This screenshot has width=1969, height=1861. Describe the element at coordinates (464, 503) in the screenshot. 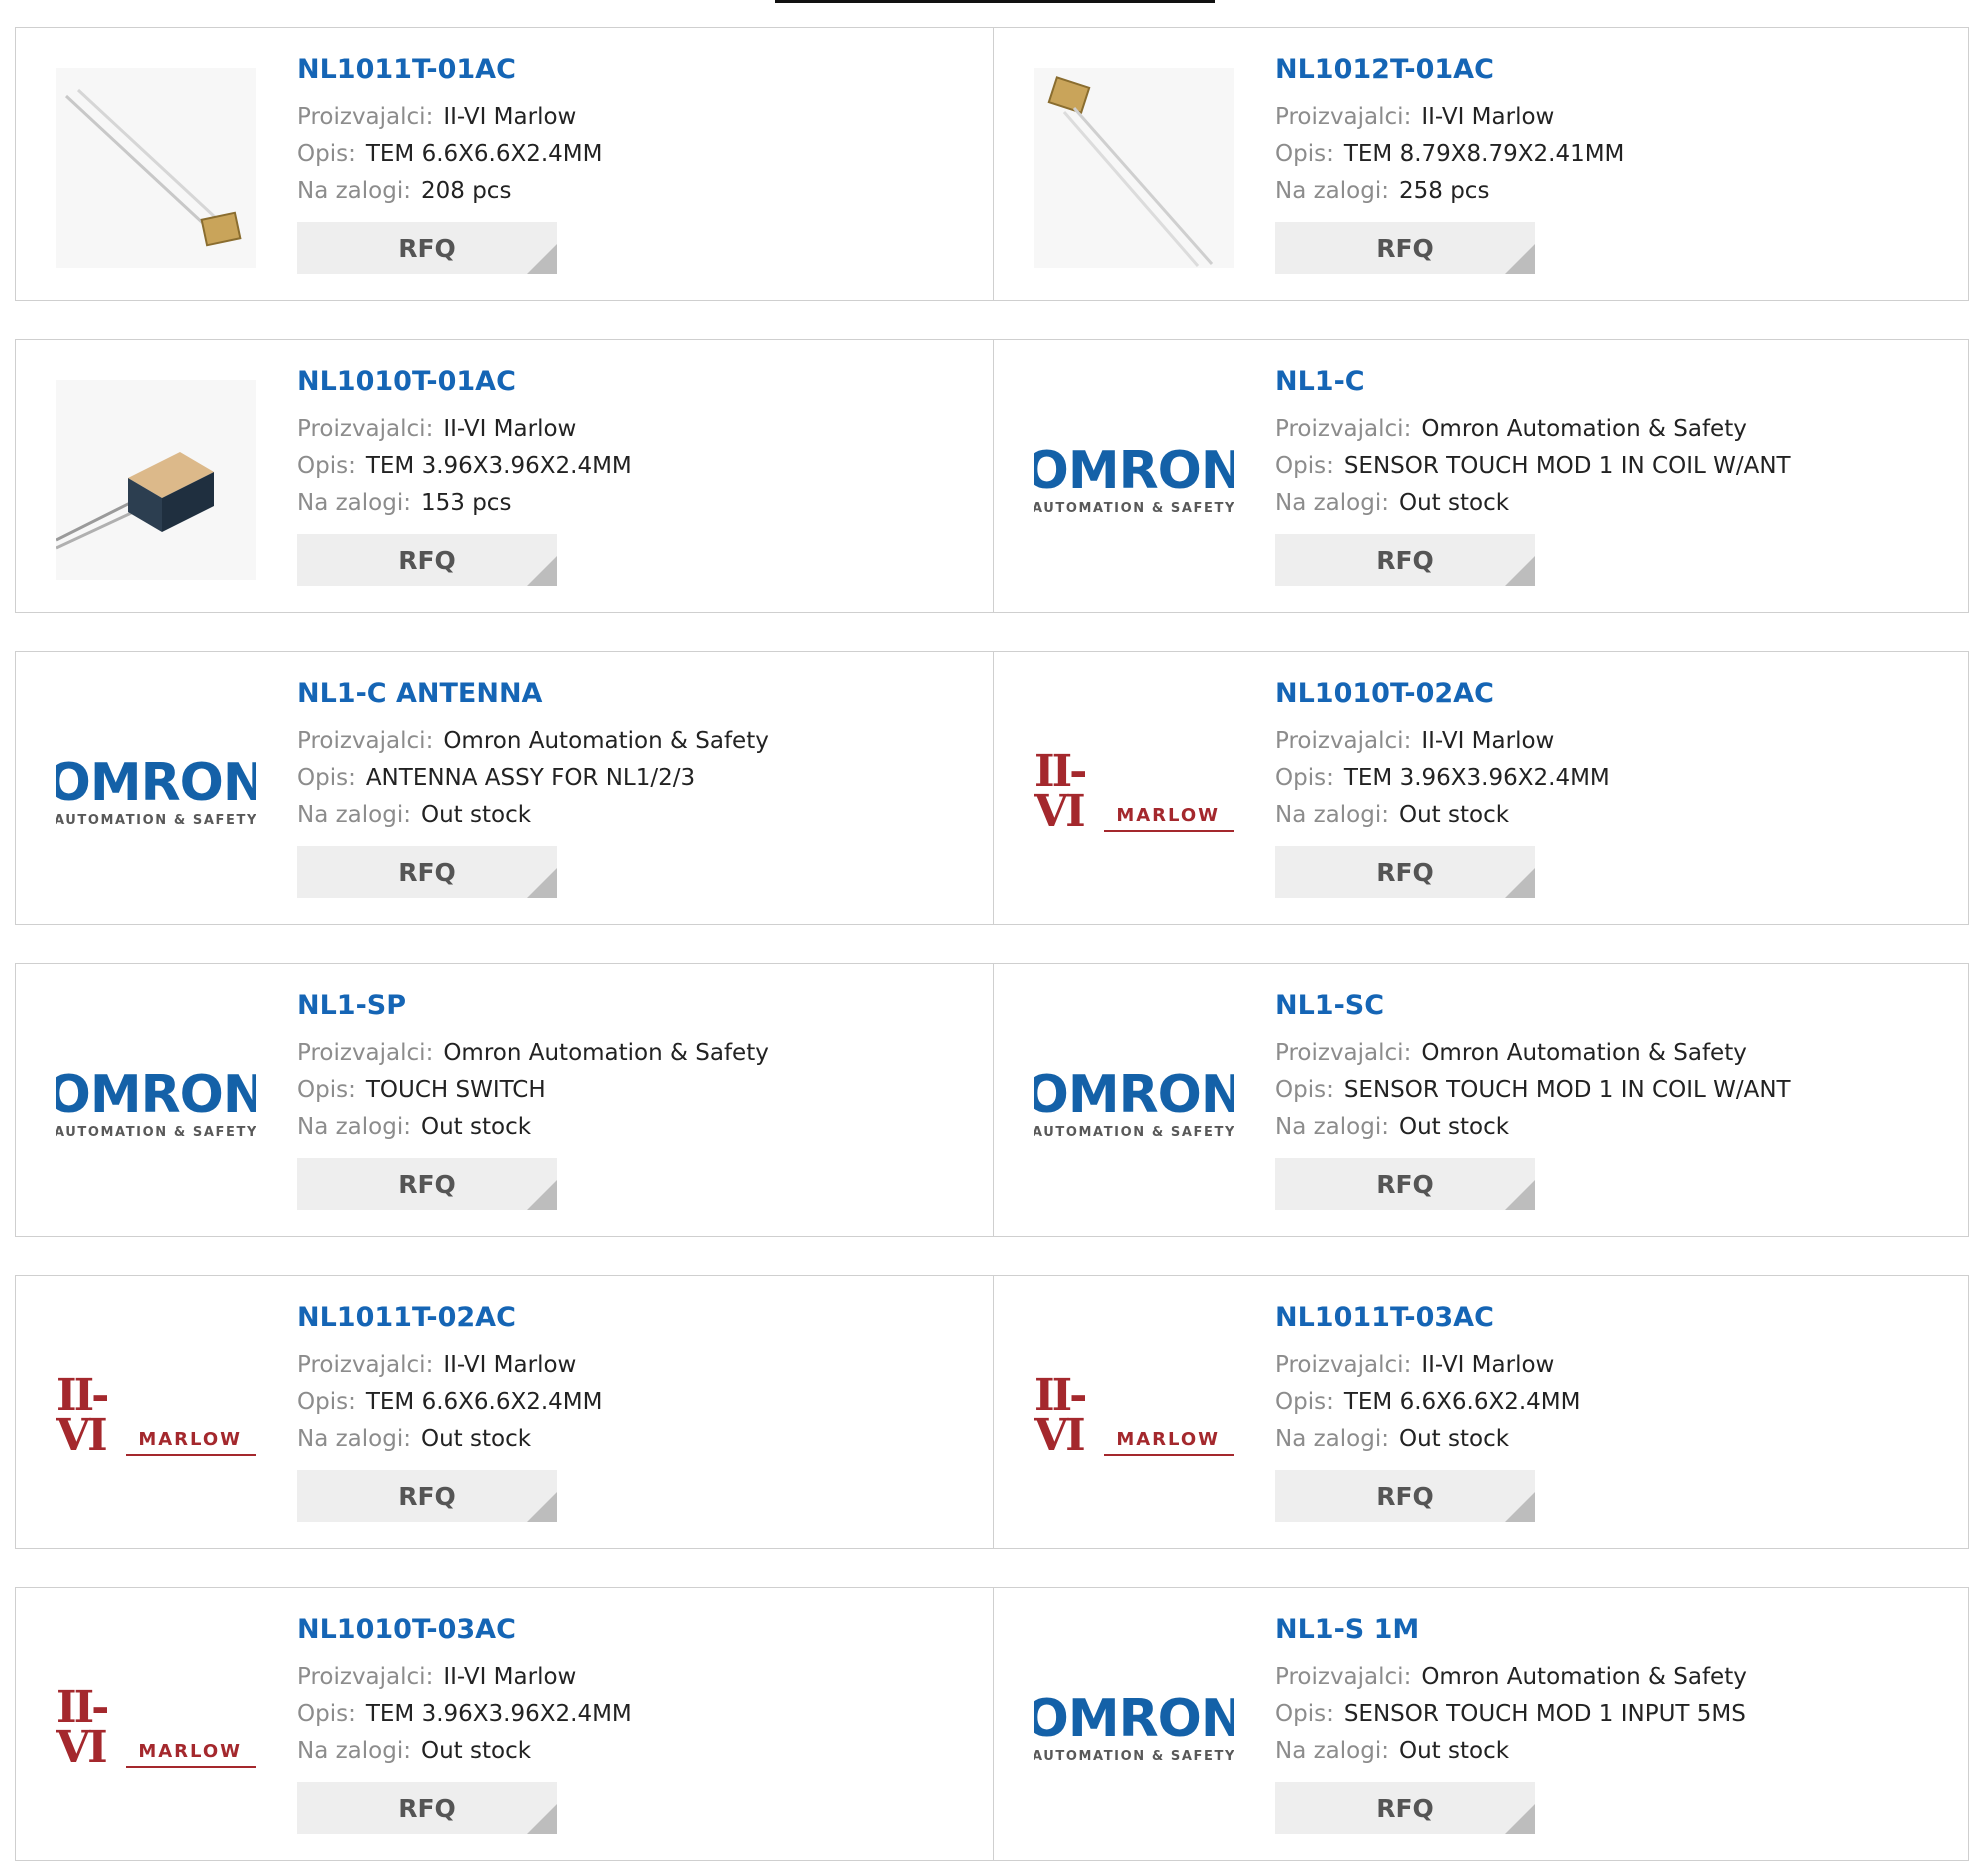

I see `stock-line: Na zalogi: 153 pcs` at that location.